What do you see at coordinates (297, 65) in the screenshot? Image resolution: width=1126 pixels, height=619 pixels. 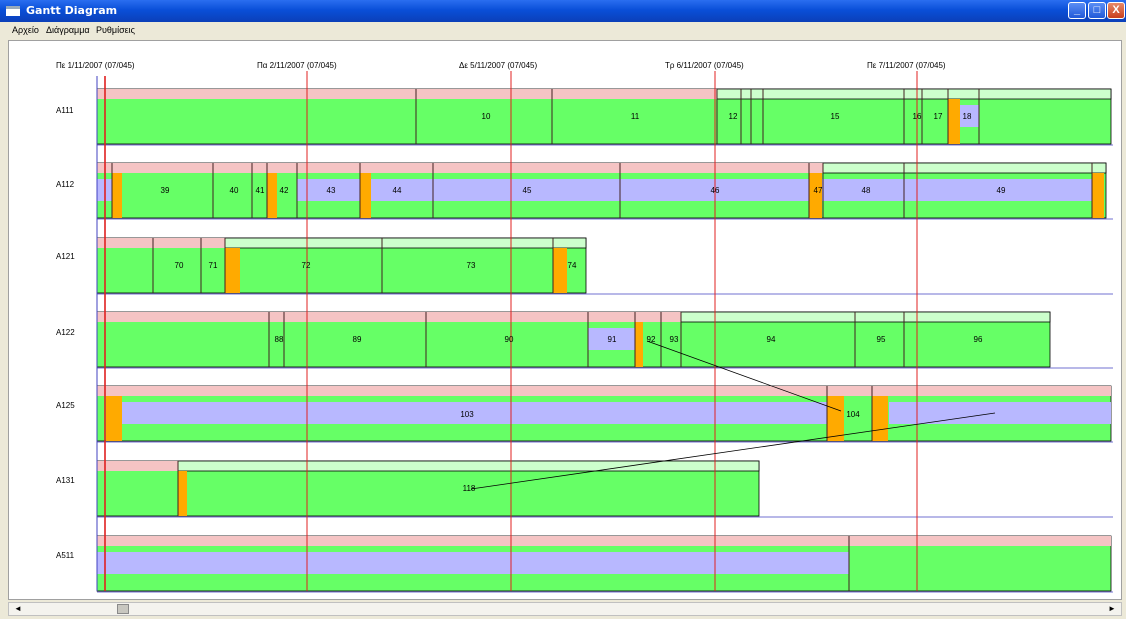 I see `date-label: Πα 2/11/2007 (07/045)` at bounding box center [297, 65].